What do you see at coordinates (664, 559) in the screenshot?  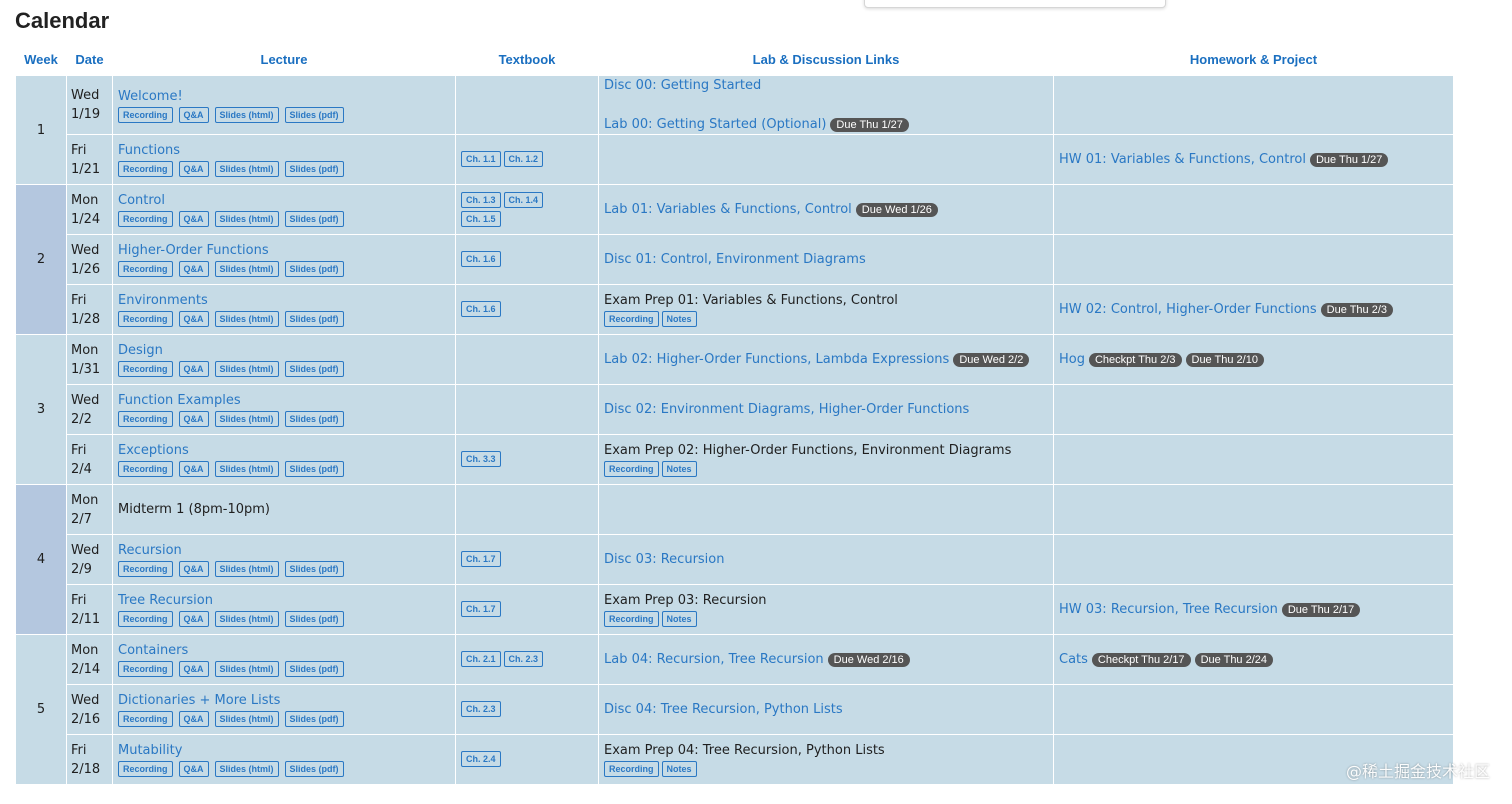 I see `lab-link: Disc 03: Recursion` at bounding box center [664, 559].